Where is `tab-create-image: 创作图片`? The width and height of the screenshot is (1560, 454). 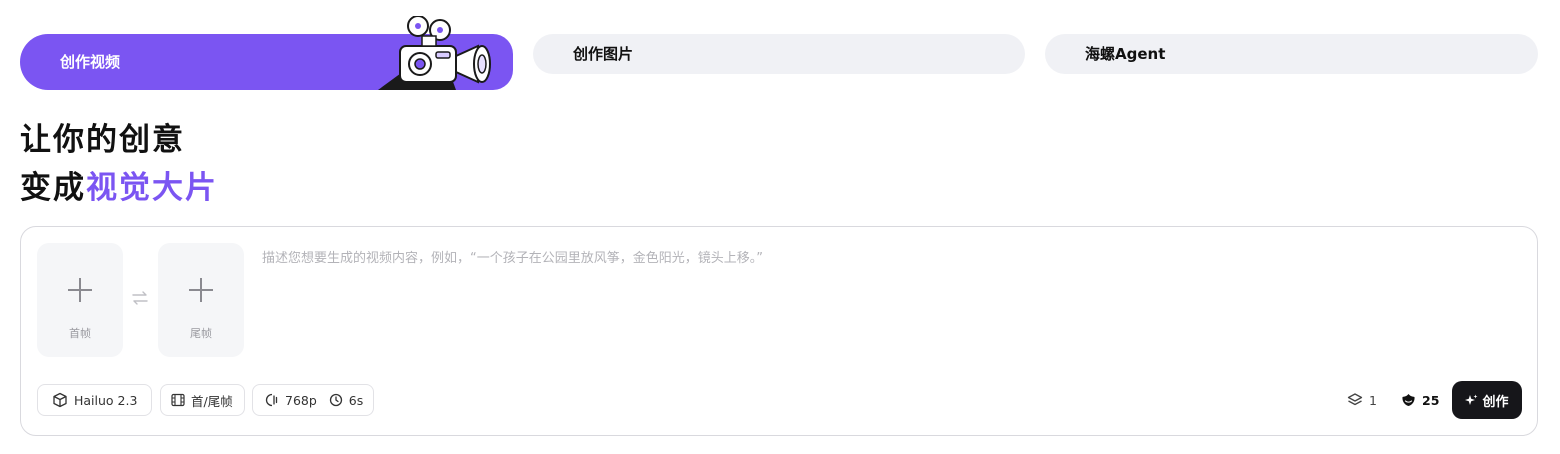 tab-create-image: 创作图片 is located at coordinates (779, 54).